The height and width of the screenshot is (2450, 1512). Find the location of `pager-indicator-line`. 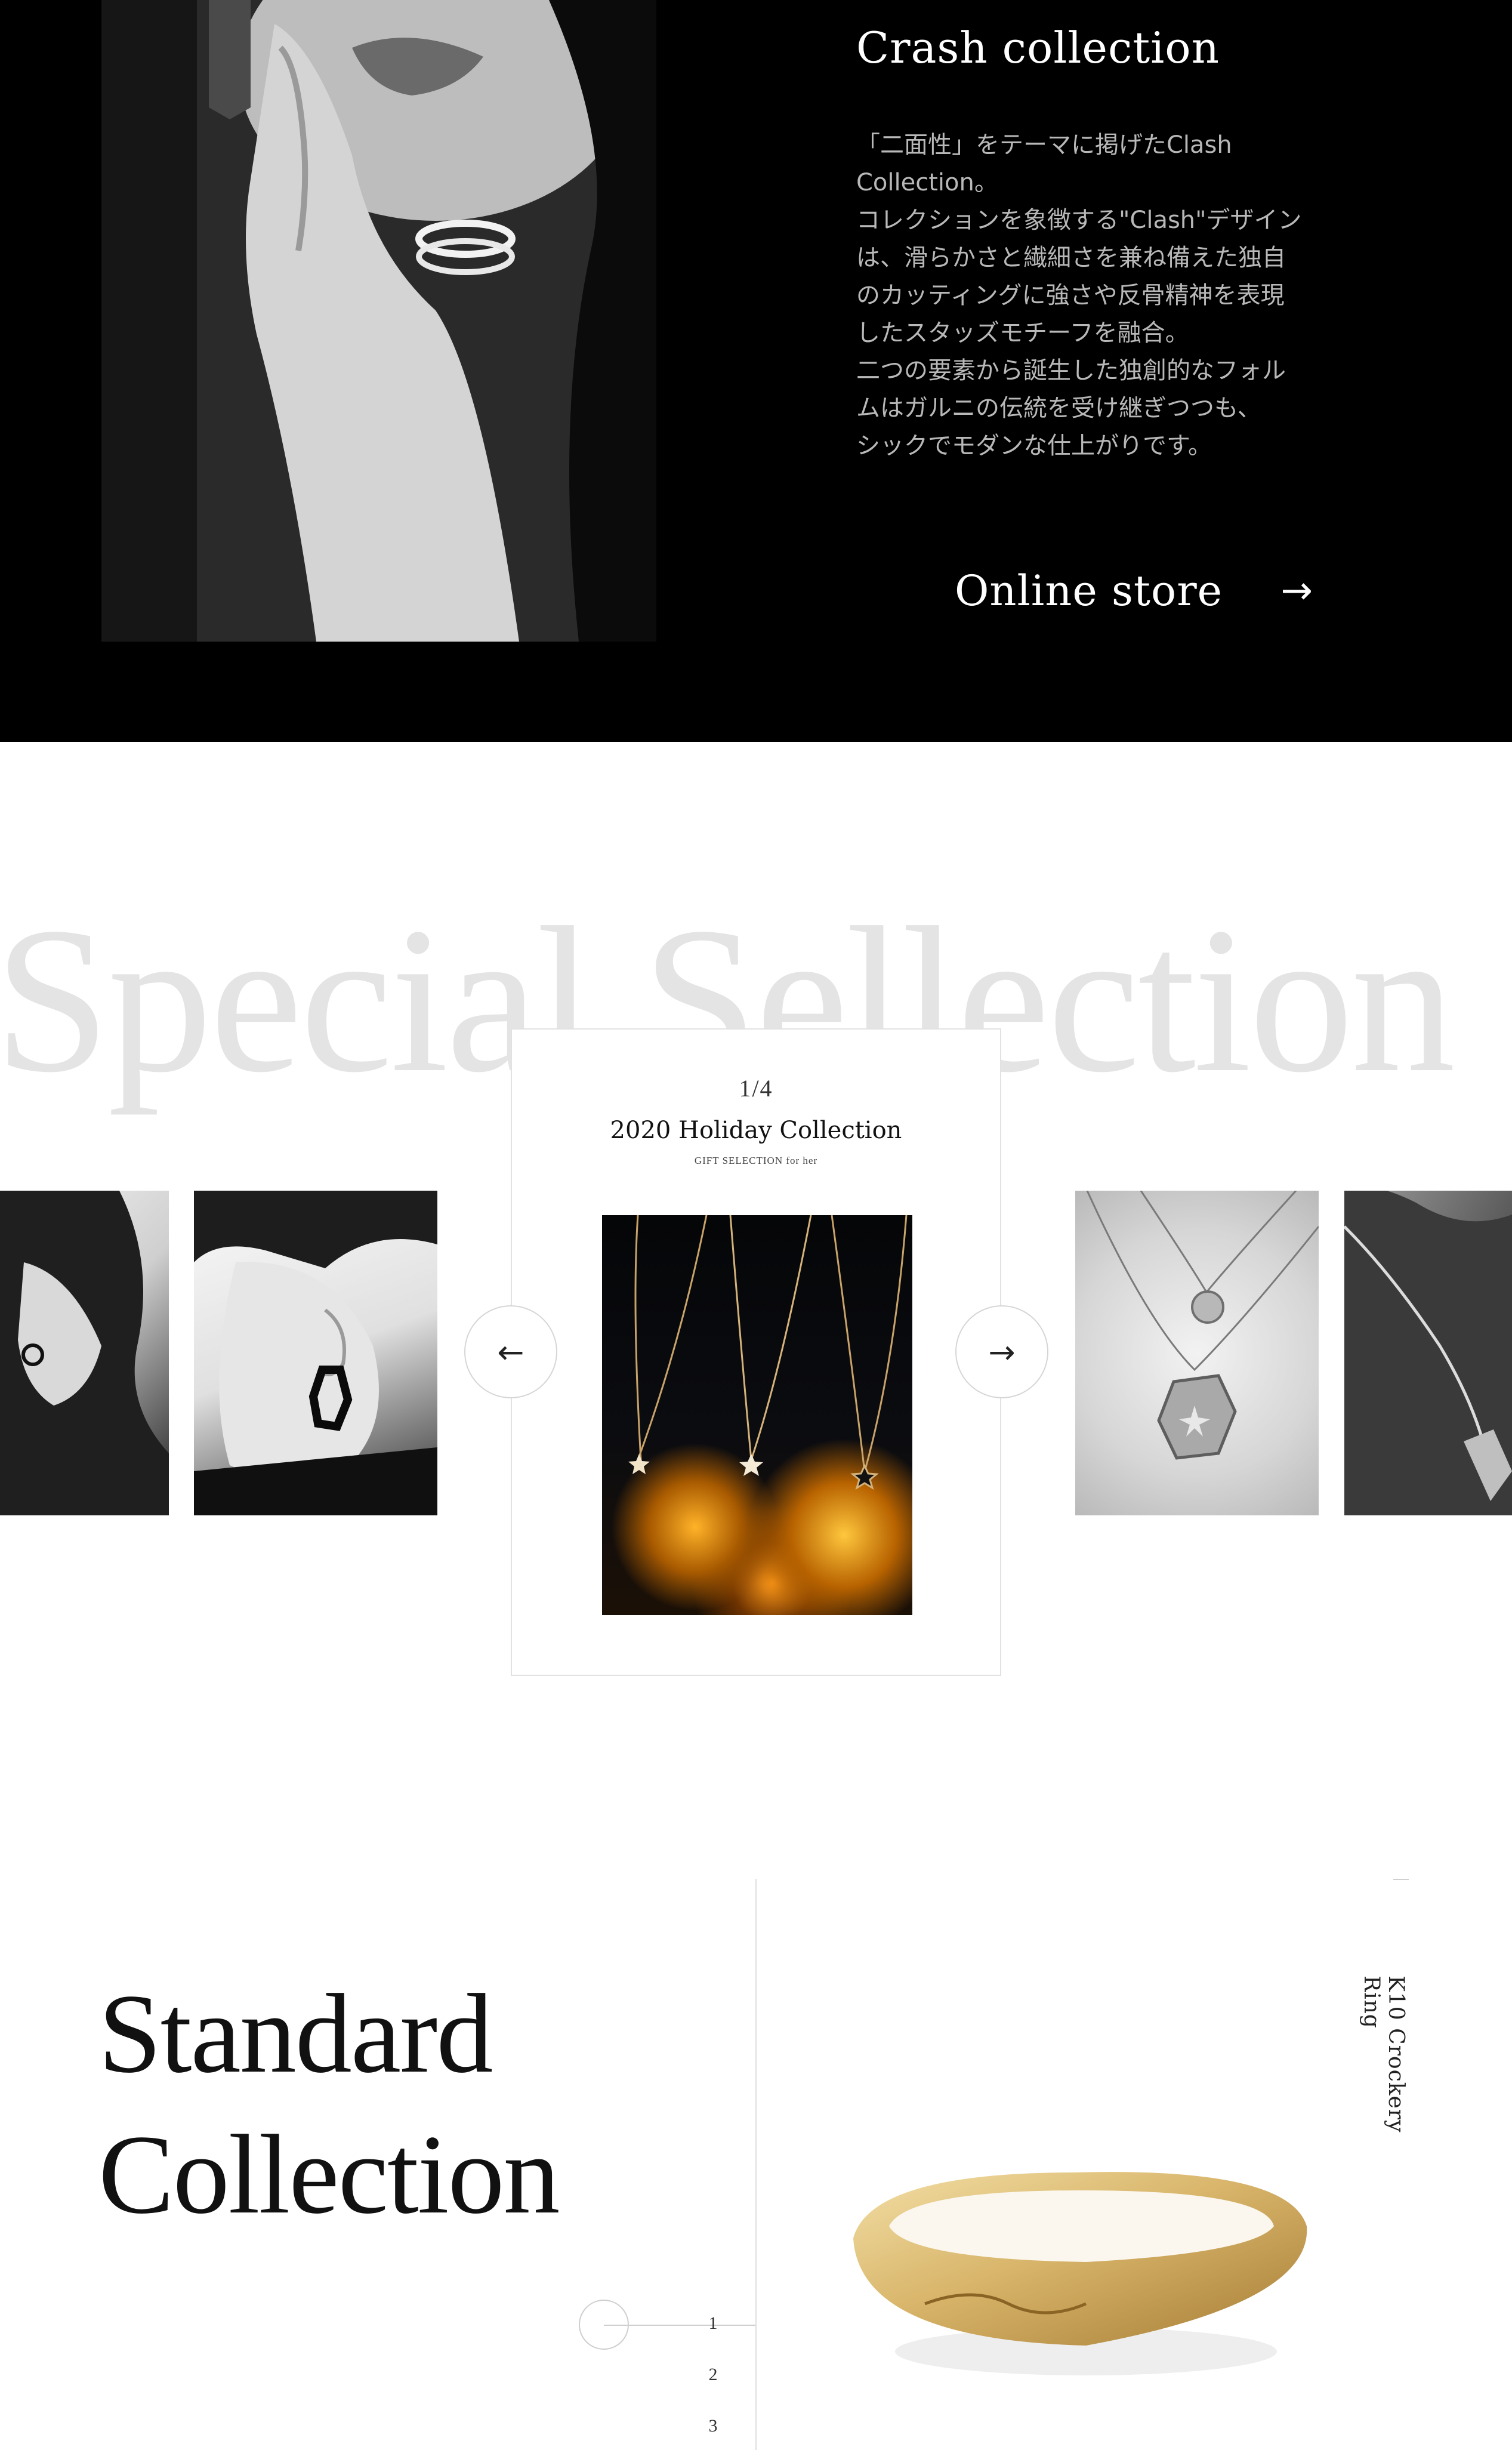

pager-indicator-line is located at coordinates (679, 2325).